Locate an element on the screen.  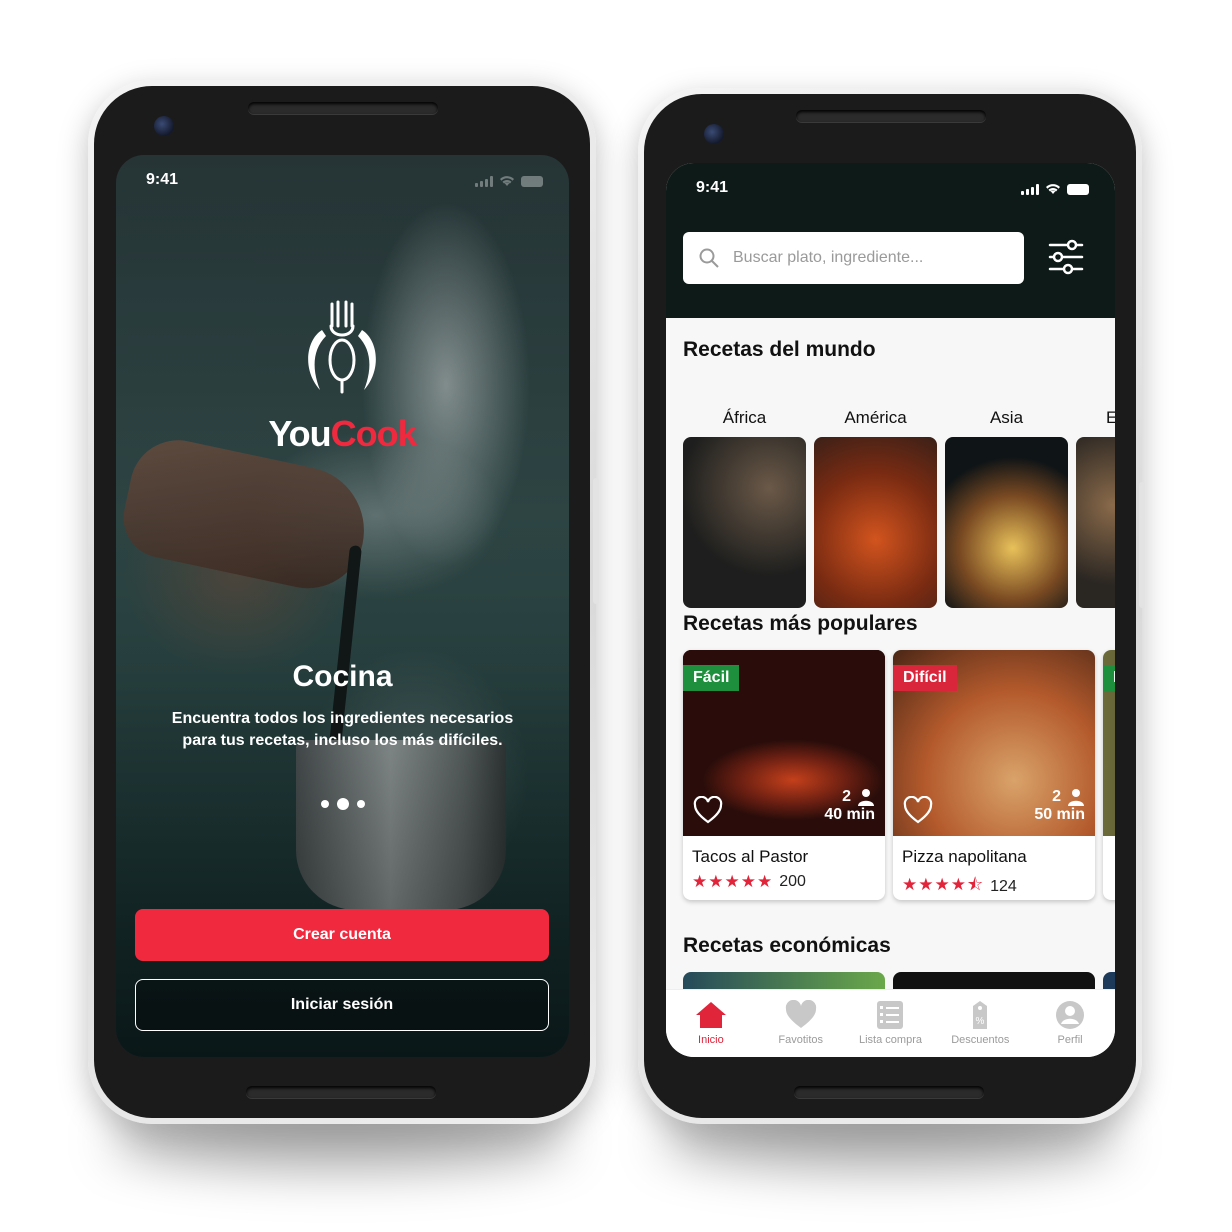
recipe-card-partial: F is located at coordinates (1109, 775).